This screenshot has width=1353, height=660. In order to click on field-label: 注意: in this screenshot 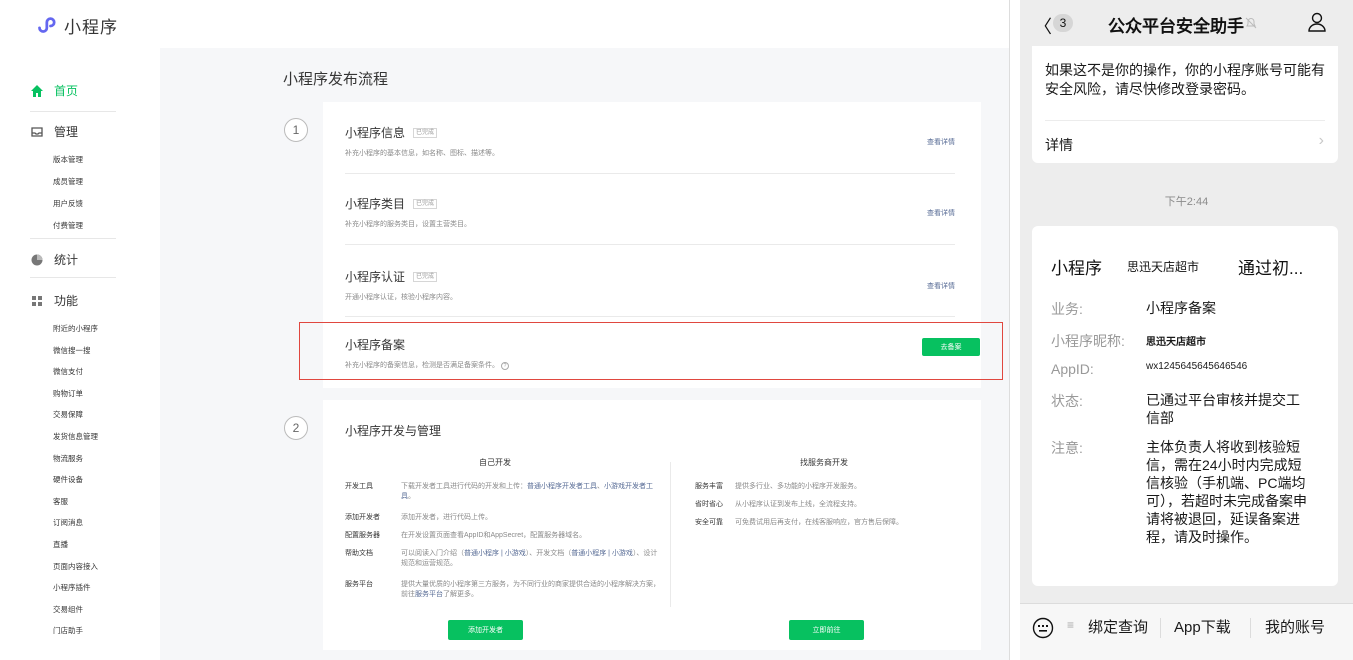, I will do `click(1067, 448)`.